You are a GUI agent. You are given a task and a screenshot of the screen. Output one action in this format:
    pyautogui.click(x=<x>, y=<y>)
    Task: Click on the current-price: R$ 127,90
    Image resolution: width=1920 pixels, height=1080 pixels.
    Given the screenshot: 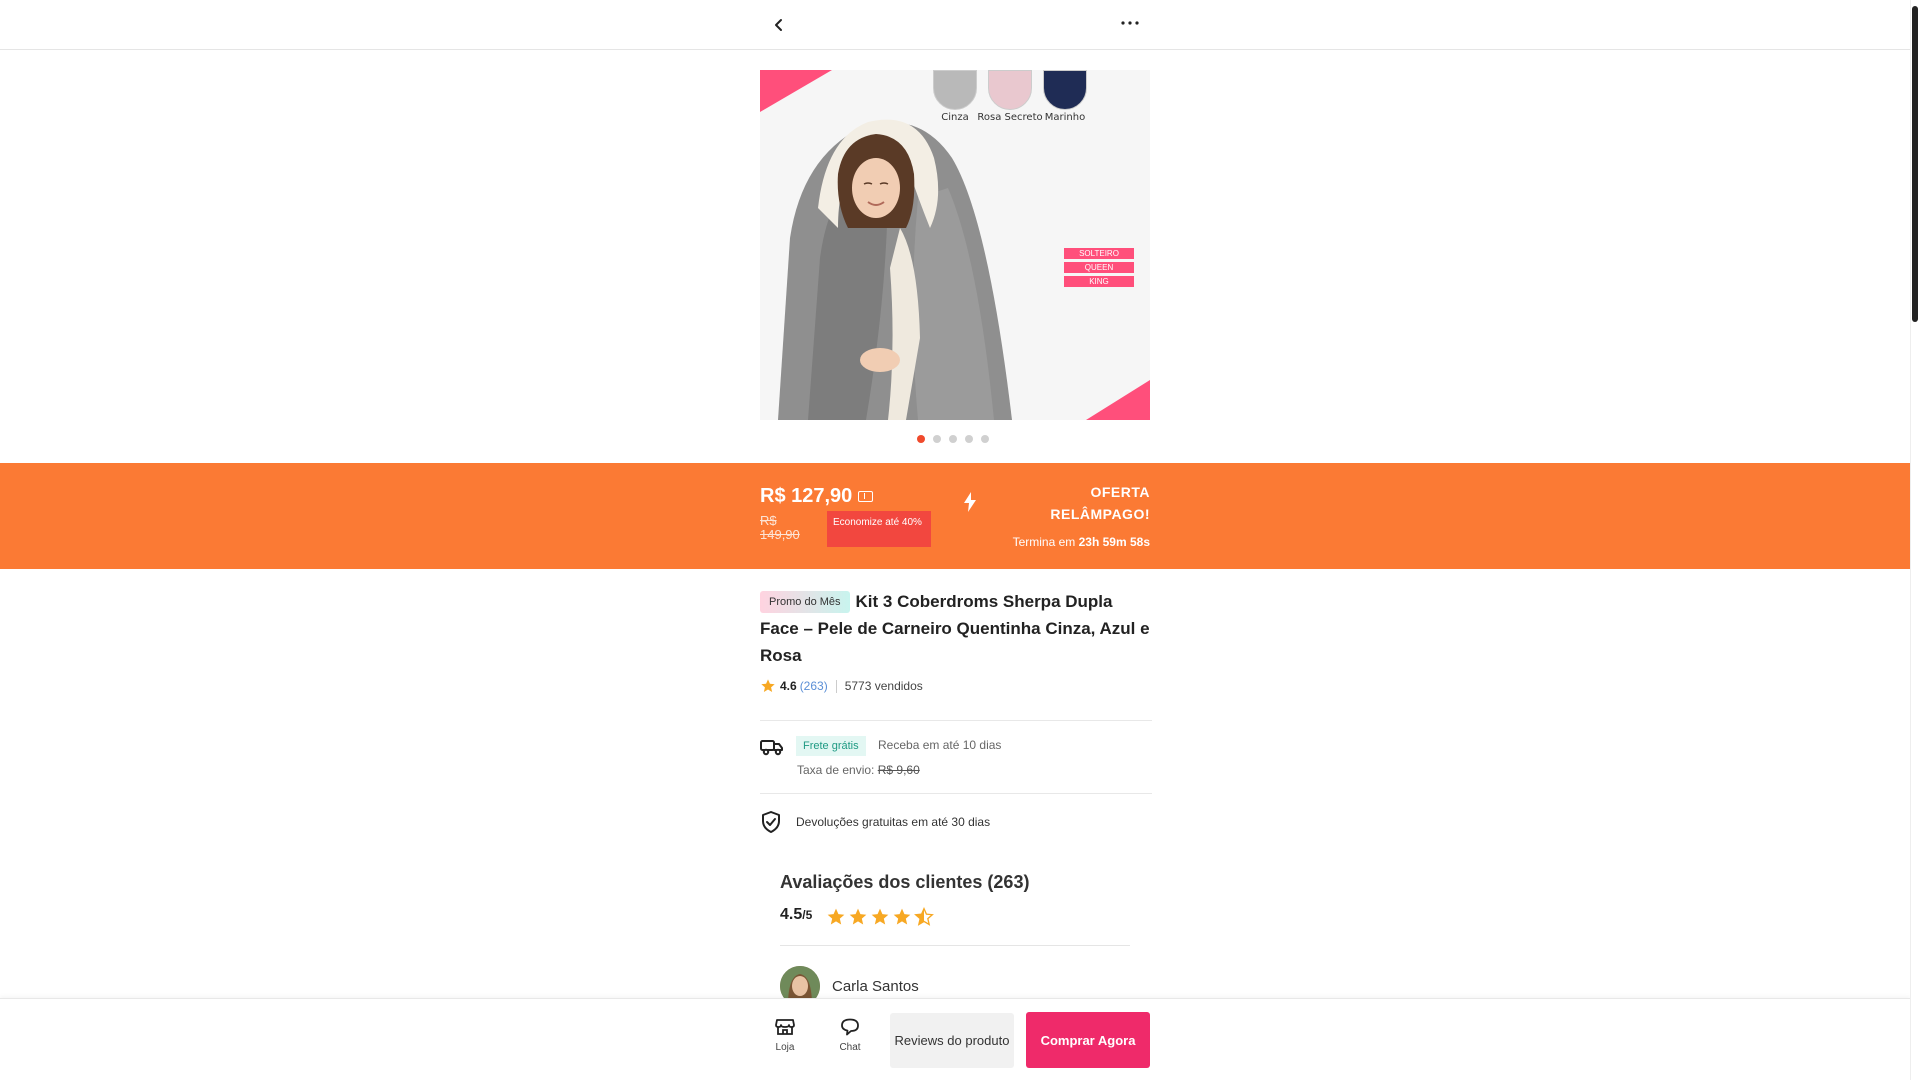 What is the action you would take?
    pyautogui.click(x=817, y=496)
    